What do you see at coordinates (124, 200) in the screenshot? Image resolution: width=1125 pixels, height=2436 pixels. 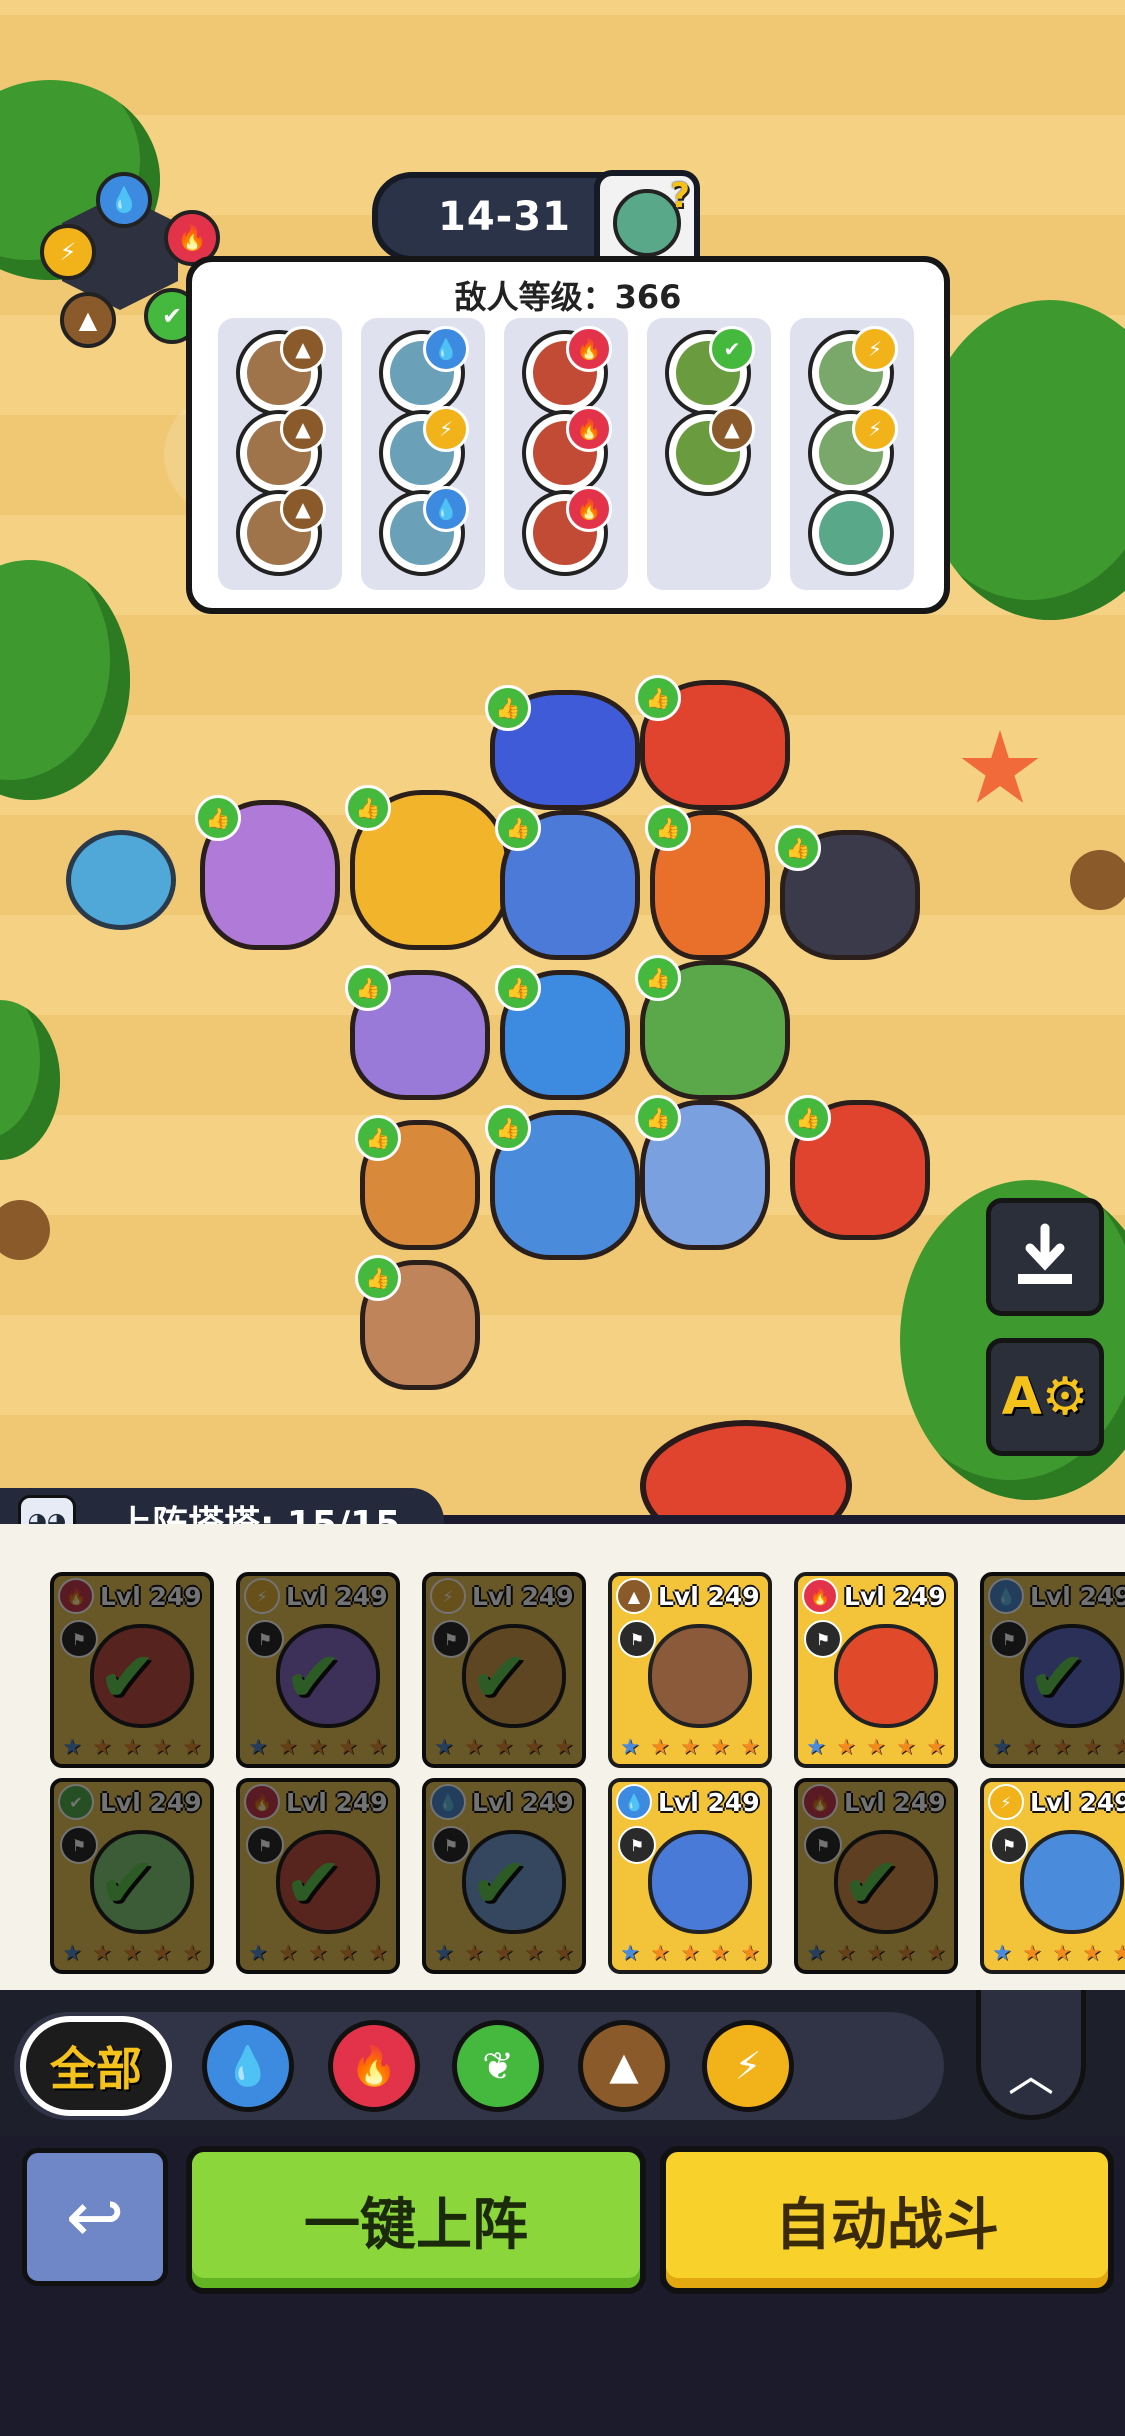 I see `water-drop-icon: 💧` at bounding box center [124, 200].